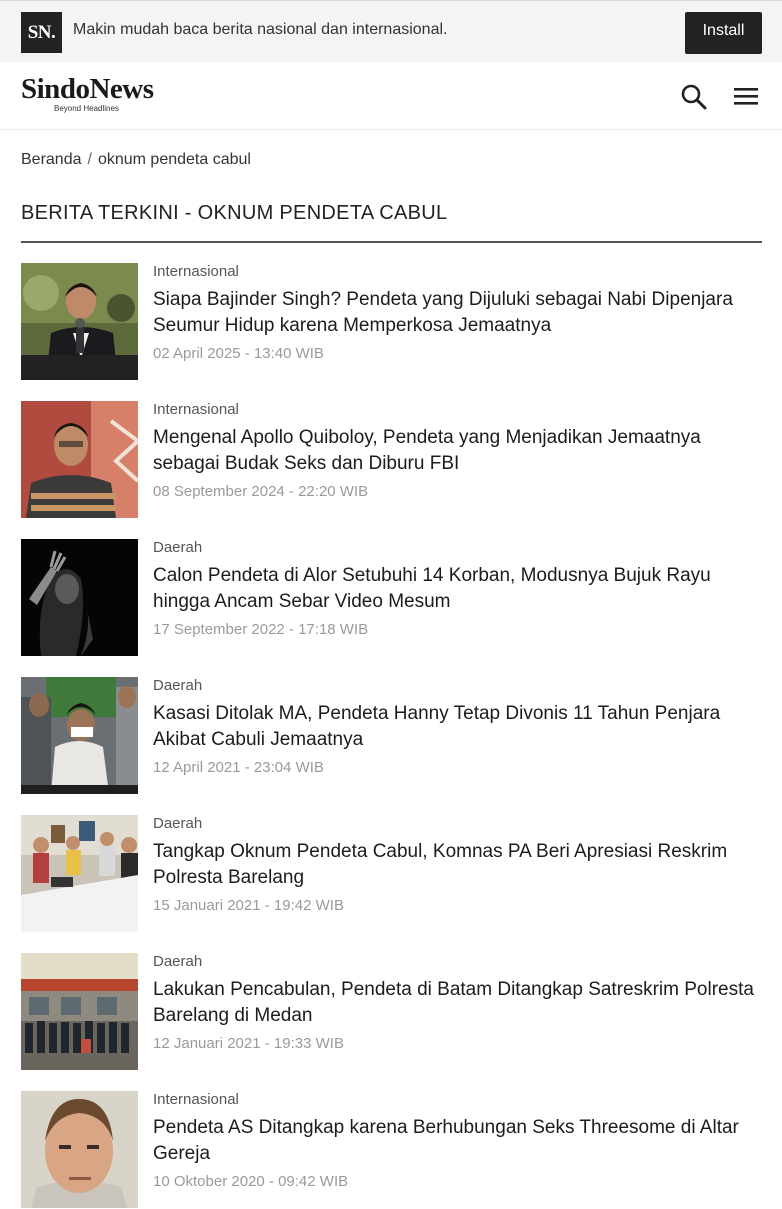  Describe the element at coordinates (238, 767) in the screenshot. I see `news-date: 12 April 2021 - 23:04 WIB` at that location.